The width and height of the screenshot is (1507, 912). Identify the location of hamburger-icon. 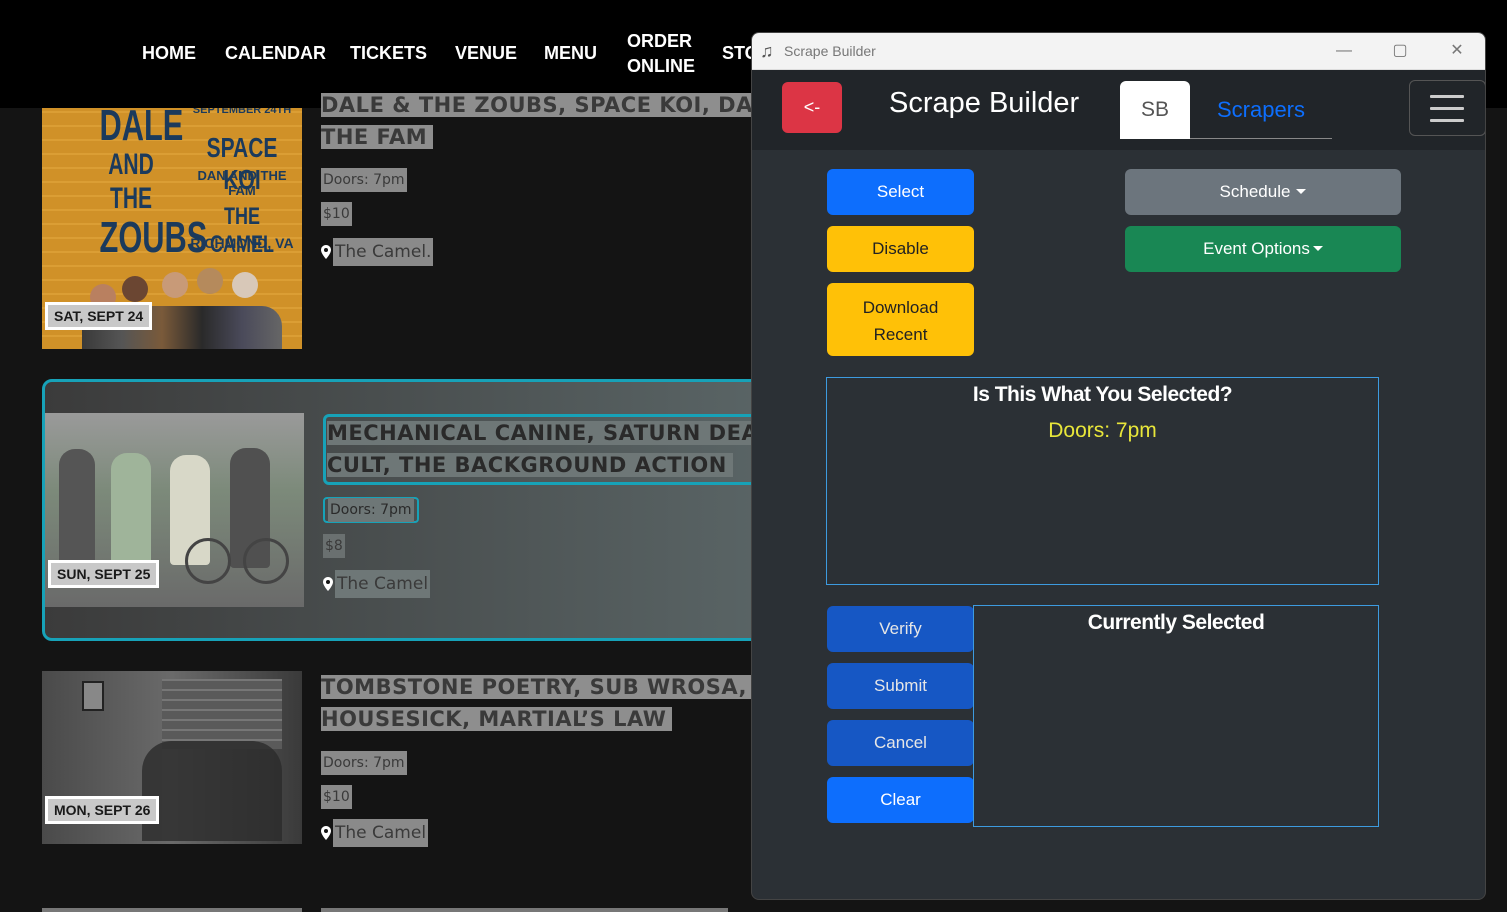
(1447, 96).